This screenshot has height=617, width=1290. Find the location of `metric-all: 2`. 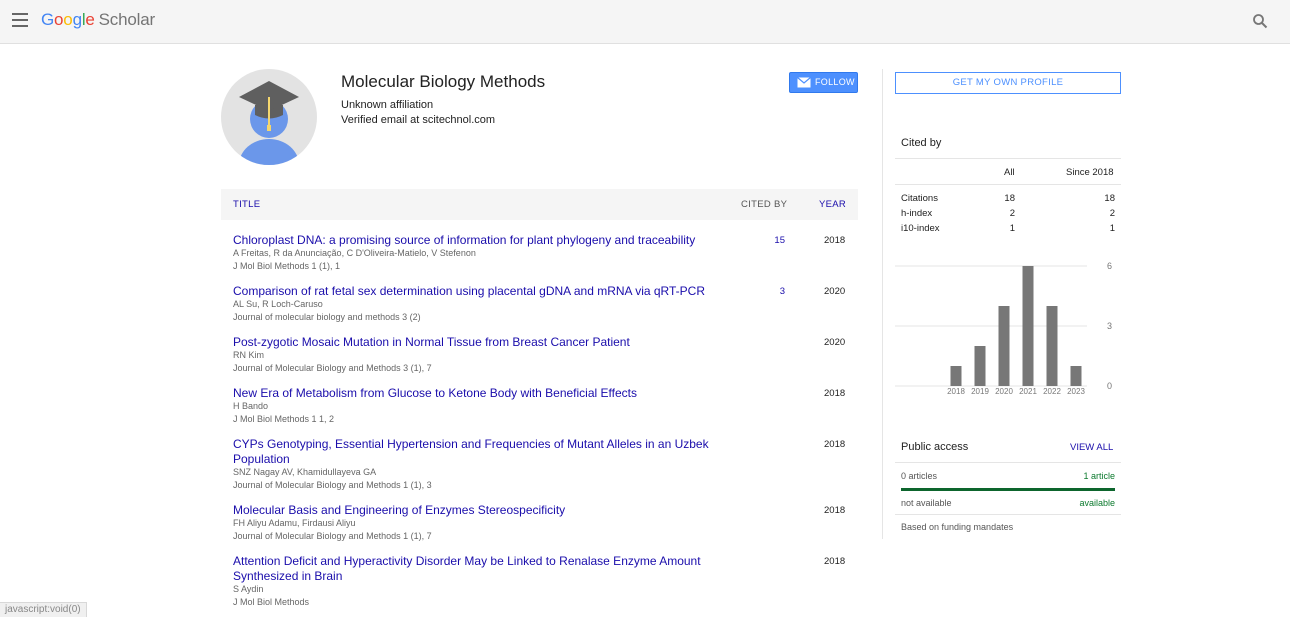

metric-all: 2 is located at coordinates (1012, 213).